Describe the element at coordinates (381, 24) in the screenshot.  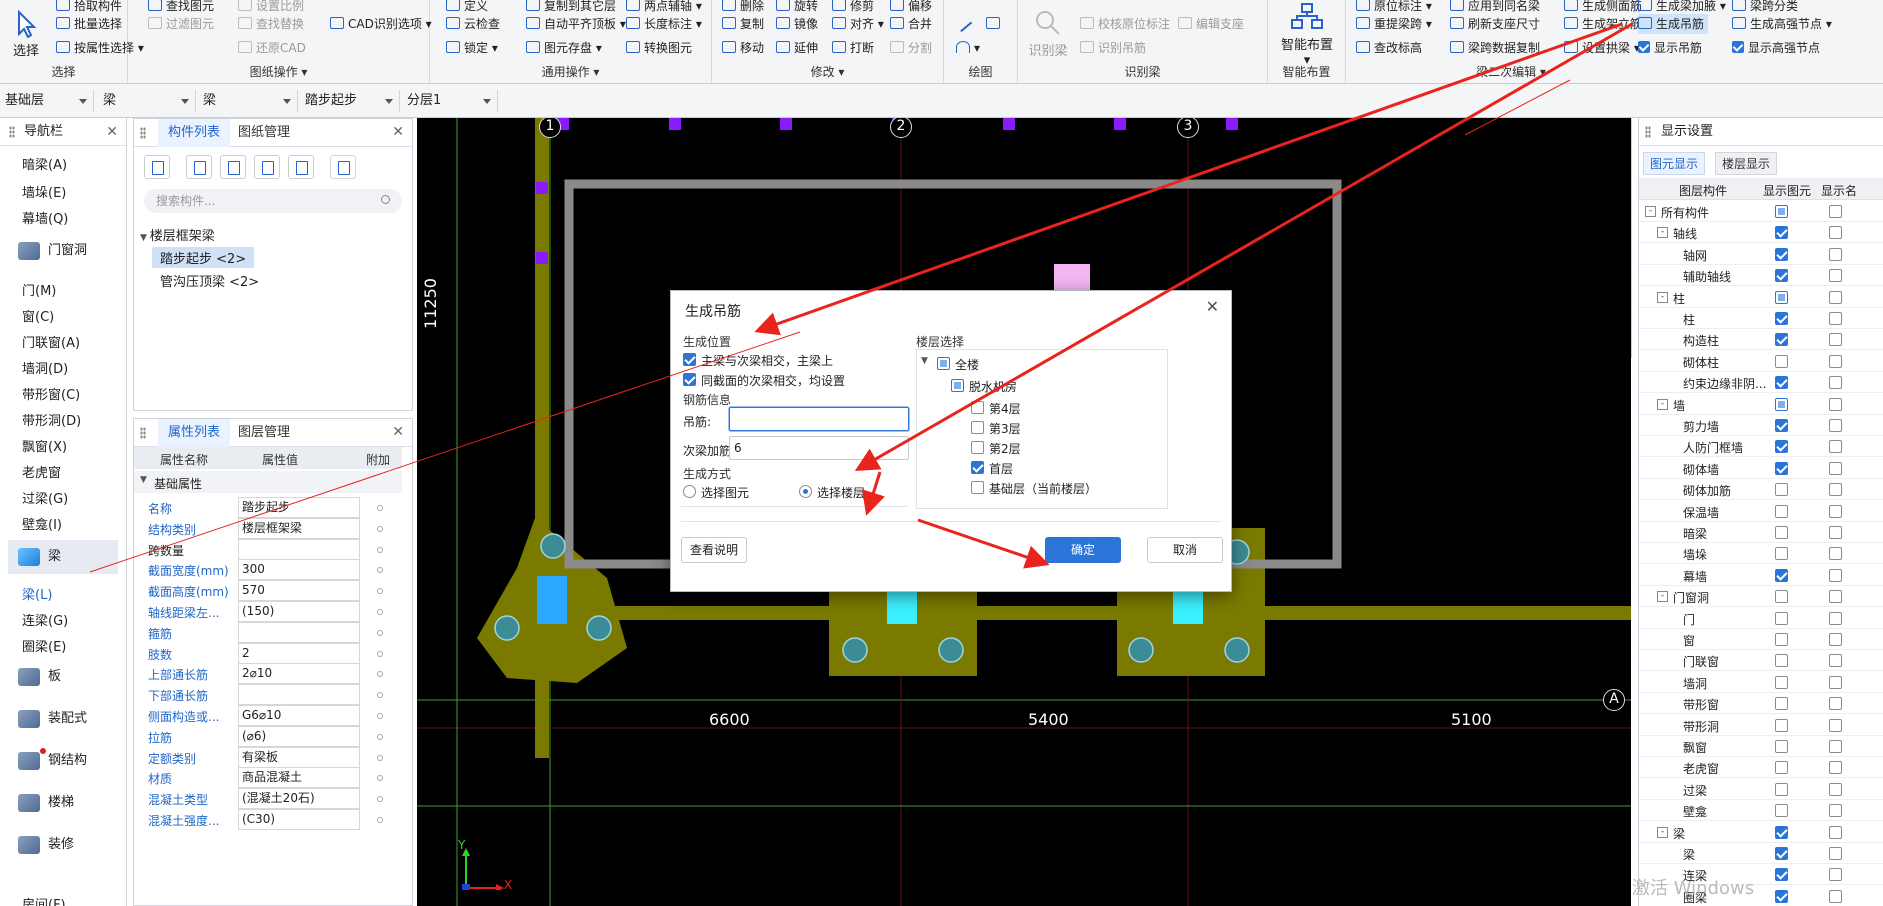
I see `cad-options-button: CAD识别选项 ▾` at that location.